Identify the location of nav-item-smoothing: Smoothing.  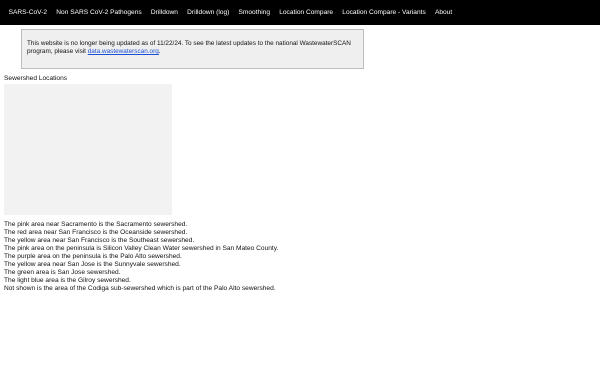
(254, 12).